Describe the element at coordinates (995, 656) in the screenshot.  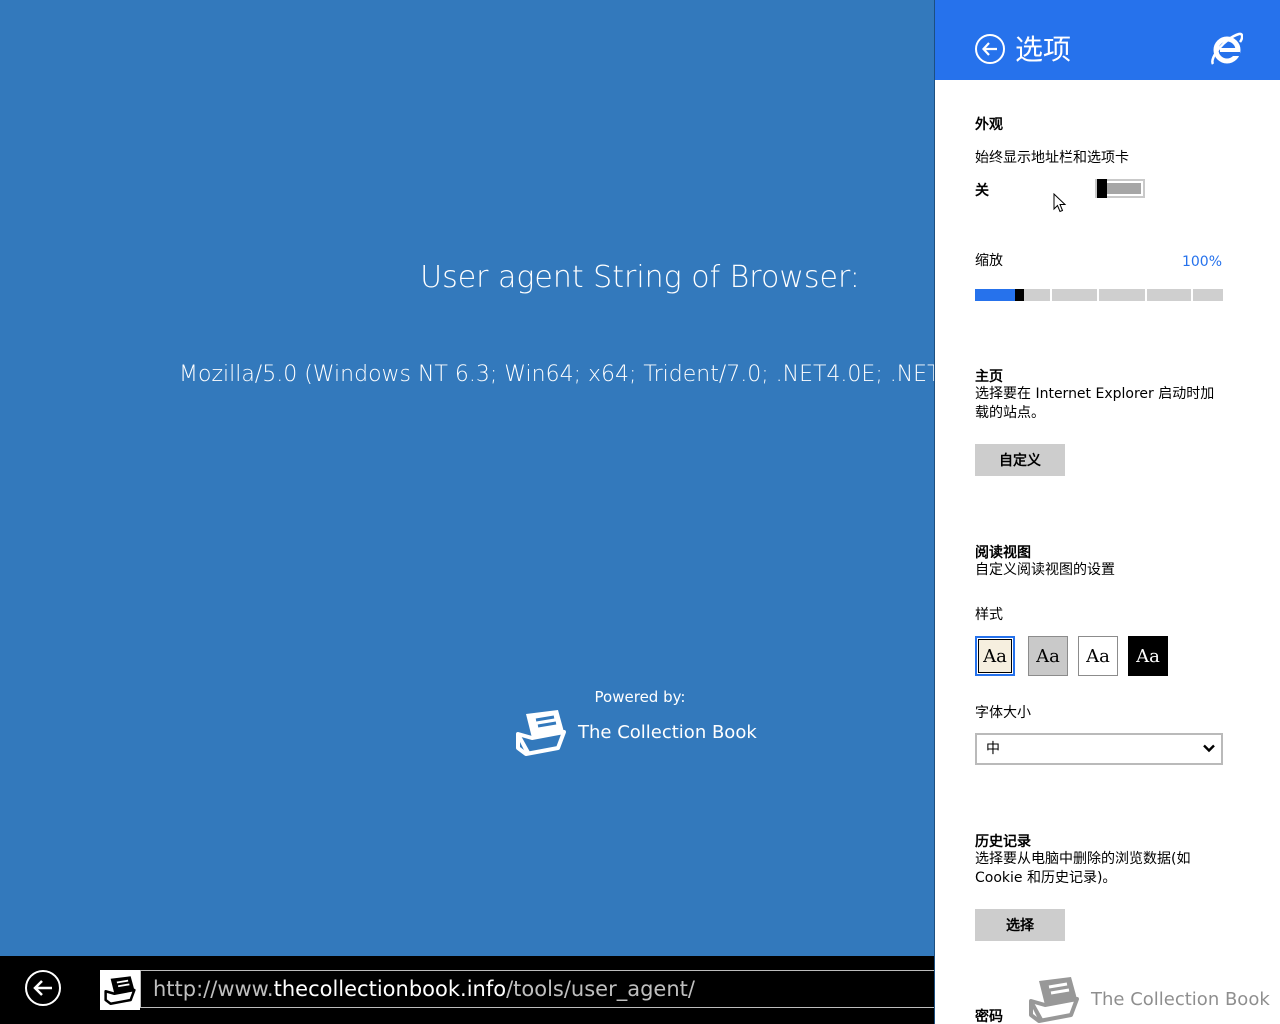
I see `style-option-sepia: Aa` at that location.